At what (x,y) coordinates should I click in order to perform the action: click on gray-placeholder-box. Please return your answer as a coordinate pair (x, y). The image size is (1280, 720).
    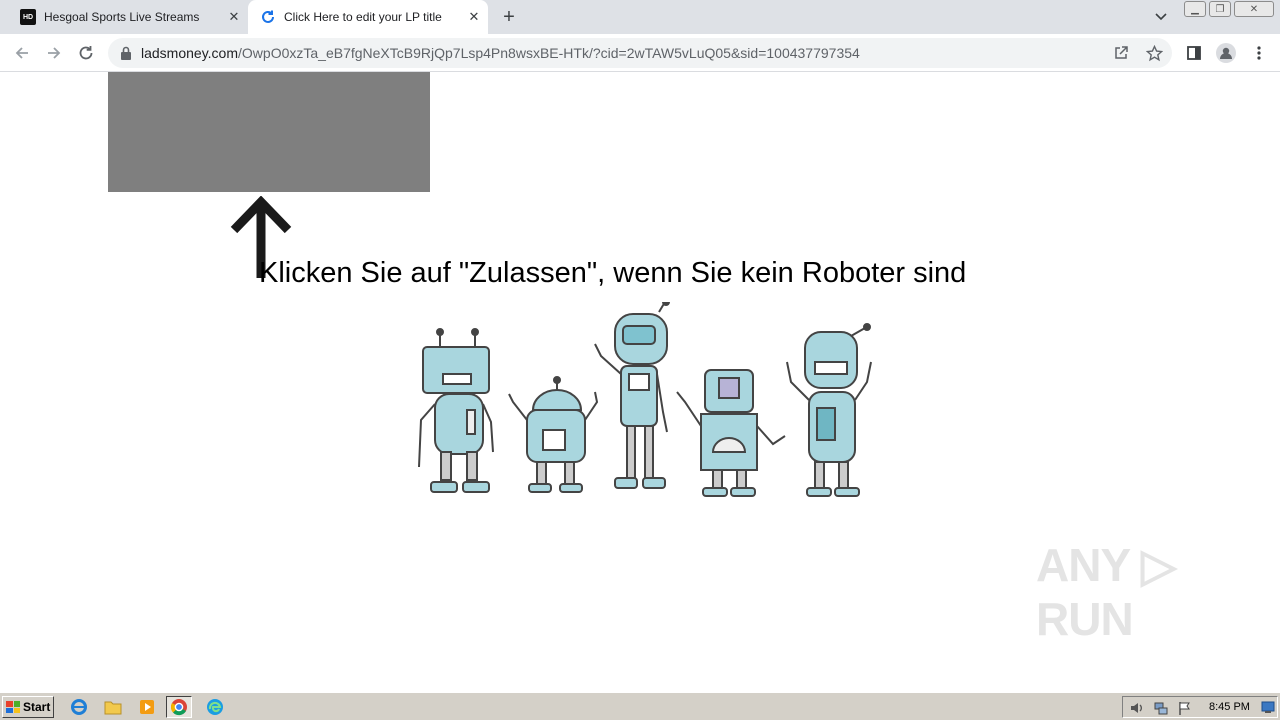
    Looking at the image, I should click on (269, 132).